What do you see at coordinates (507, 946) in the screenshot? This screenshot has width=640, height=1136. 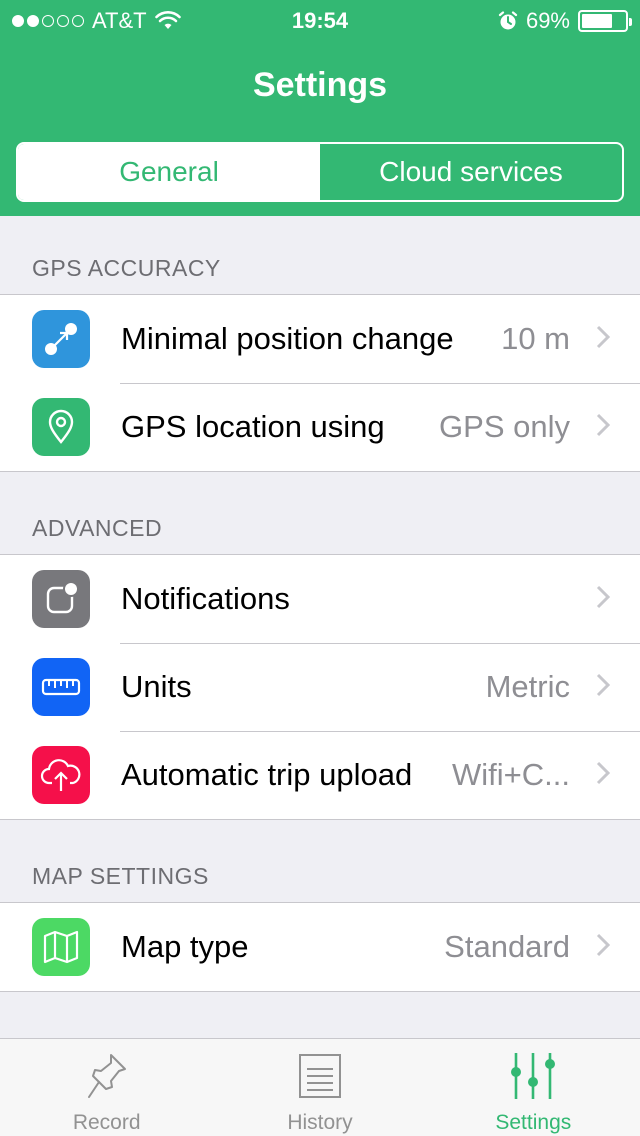 I see `row-value: Standard` at bounding box center [507, 946].